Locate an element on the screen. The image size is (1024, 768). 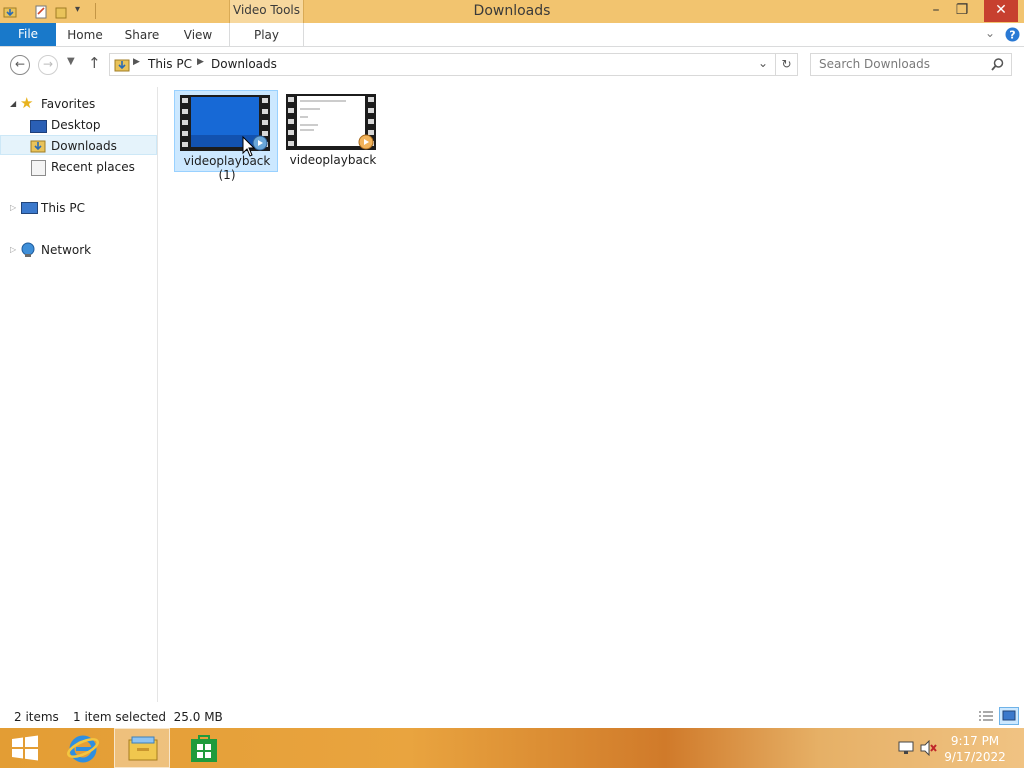
video-tools-label: Video Tools is located at coordinates (266, 10).